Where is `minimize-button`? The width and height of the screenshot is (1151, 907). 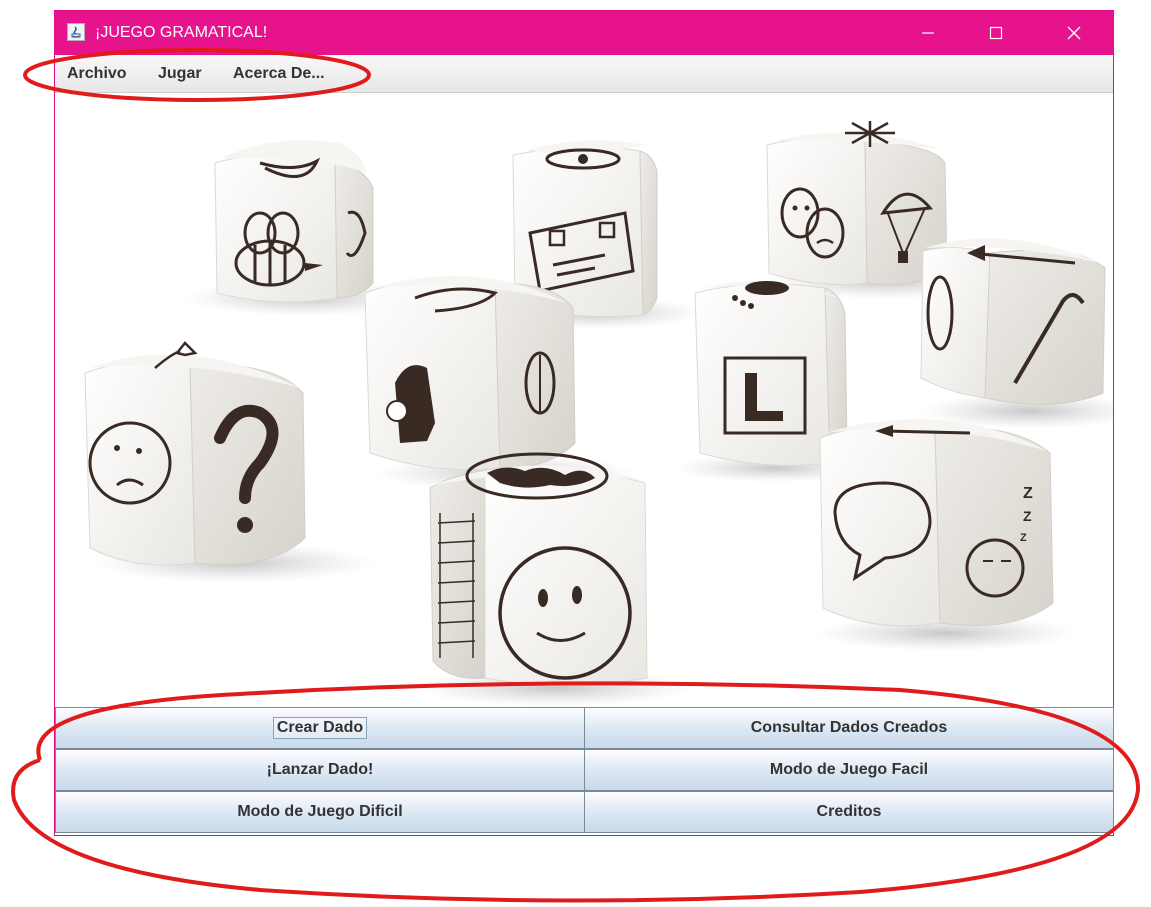
minimize-button is located at coordinates (928, 33).